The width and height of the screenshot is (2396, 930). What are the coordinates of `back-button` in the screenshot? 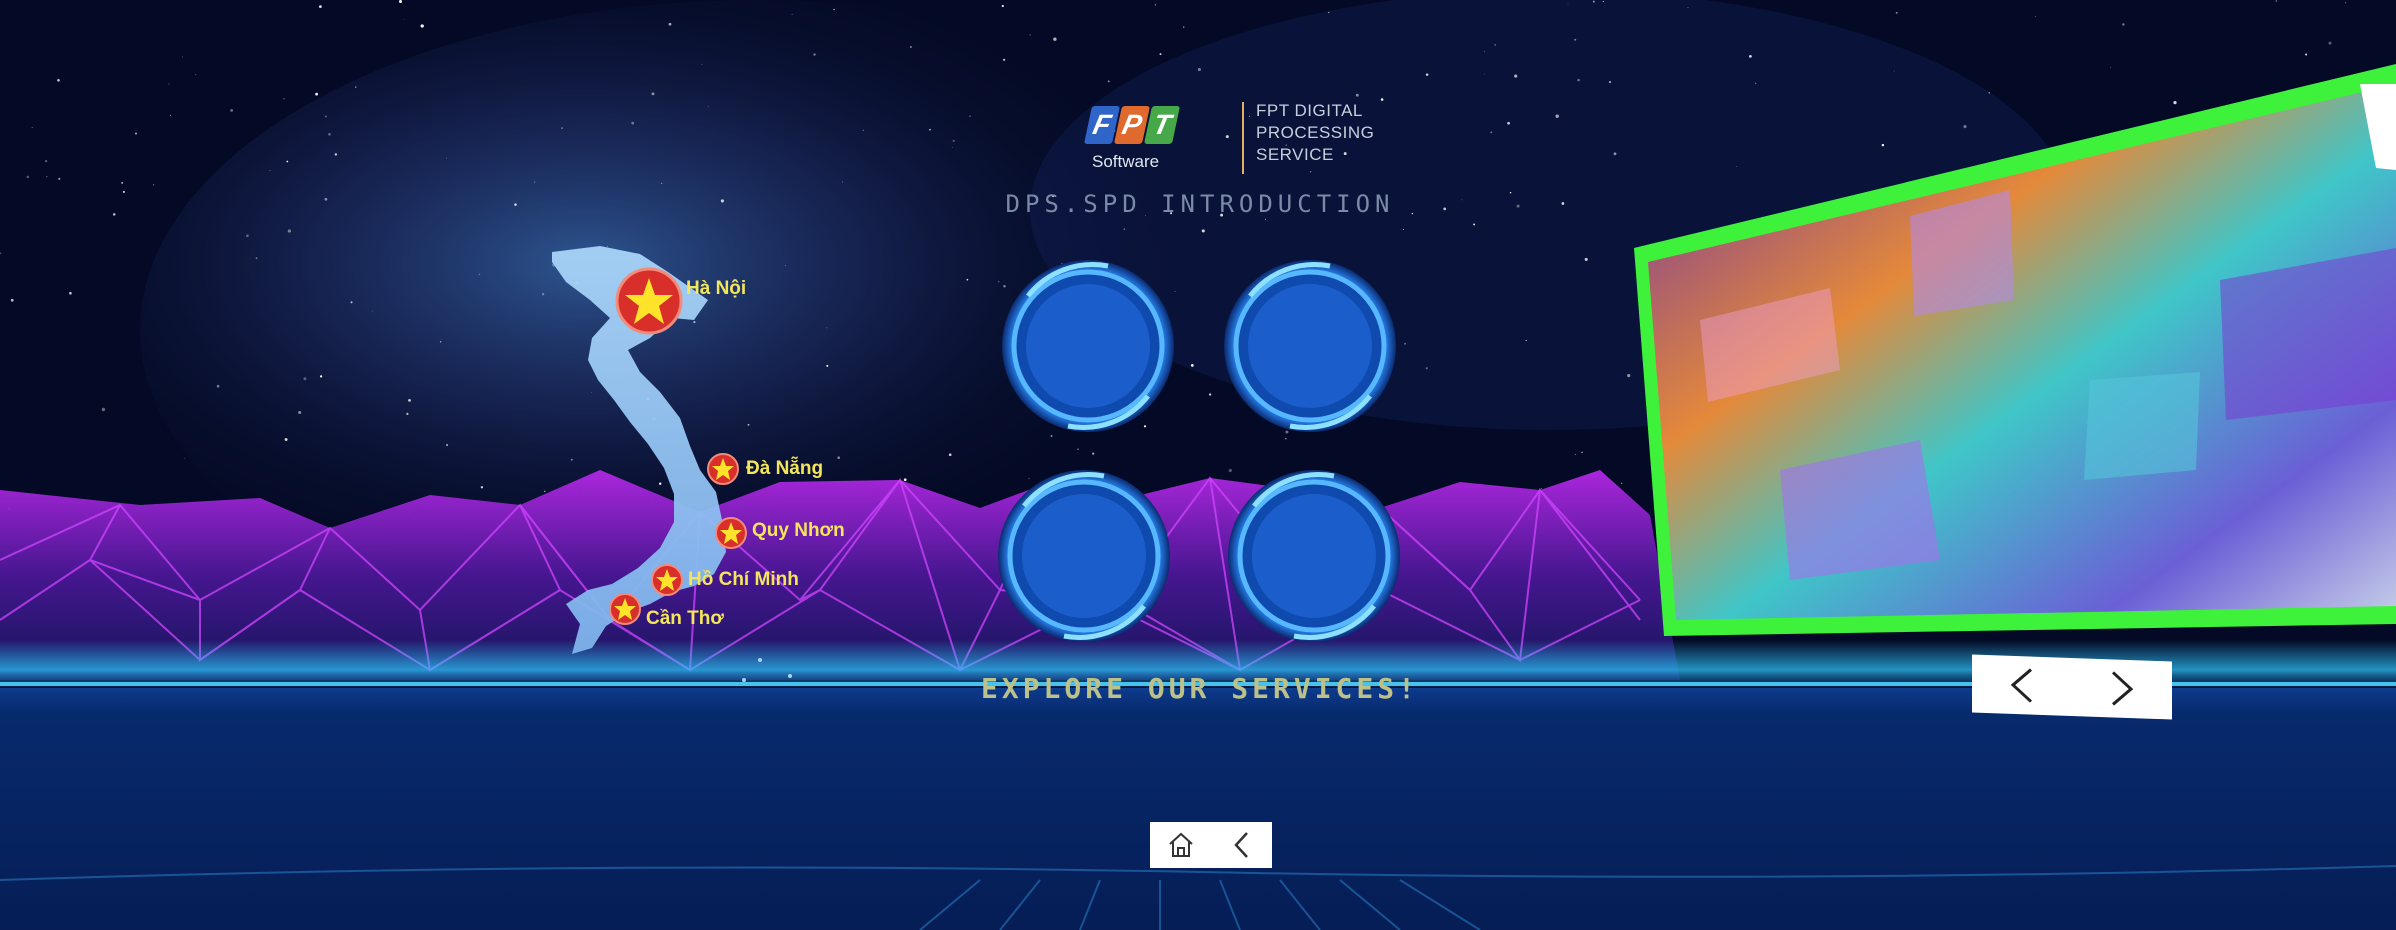 It's located at (1242, 845).